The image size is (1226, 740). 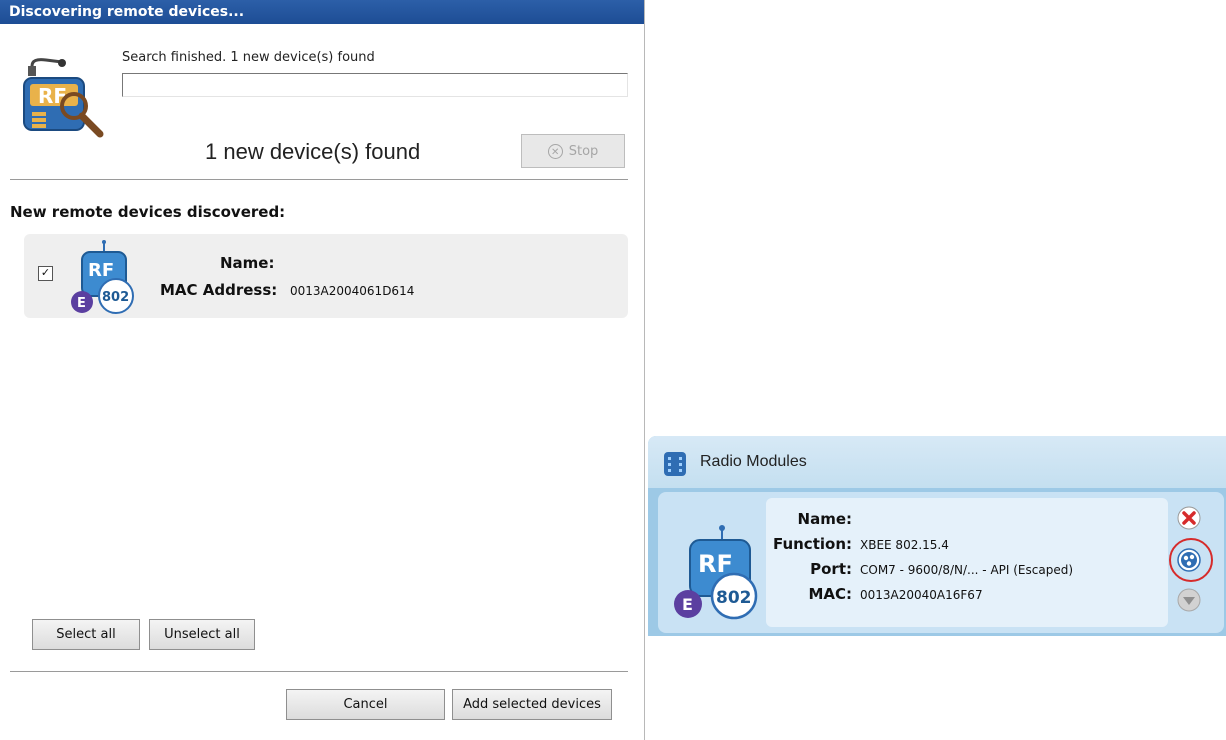 What do you see at coordinates (247, 263) in the screenshot?
I see `device-name-label: Name:` at bounding box center [247, 263].